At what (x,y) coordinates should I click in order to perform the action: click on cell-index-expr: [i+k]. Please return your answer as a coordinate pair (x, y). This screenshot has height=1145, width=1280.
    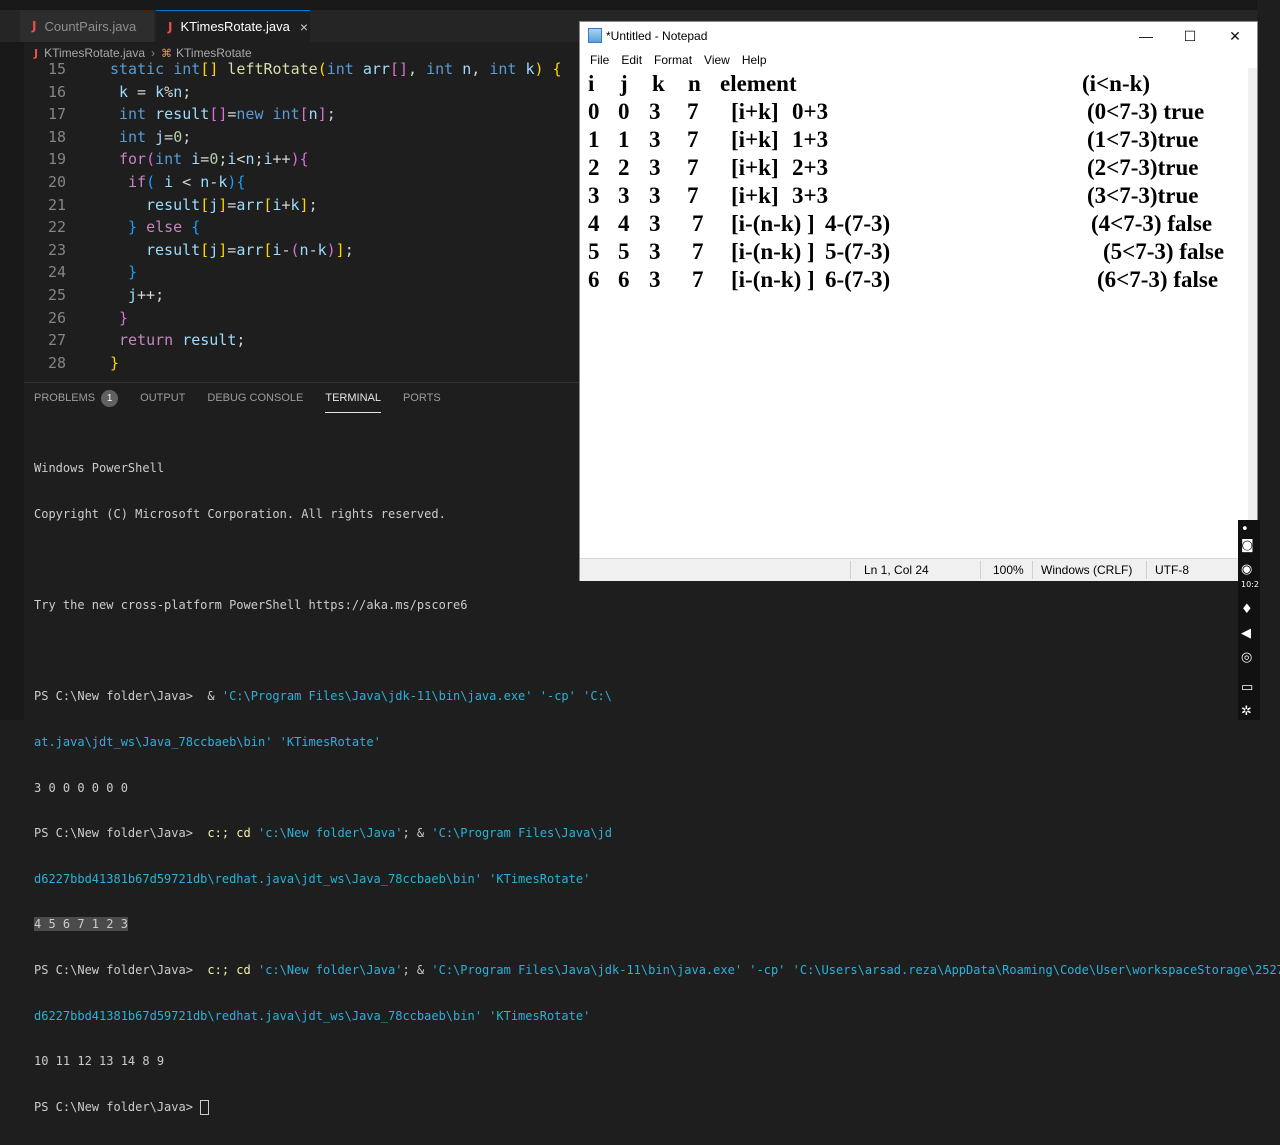
    Looking at the image, I should click on (755, 195).